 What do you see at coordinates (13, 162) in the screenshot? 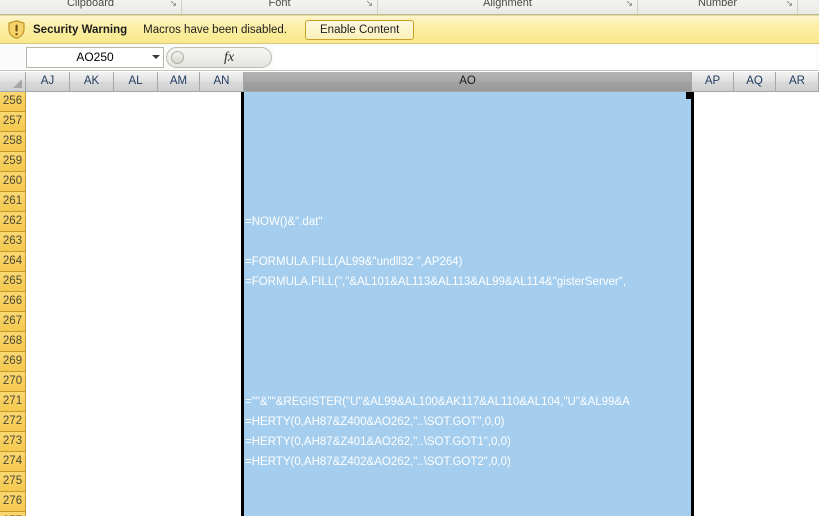
I see `row-header-259: 259` at bounding box center [13, 162].